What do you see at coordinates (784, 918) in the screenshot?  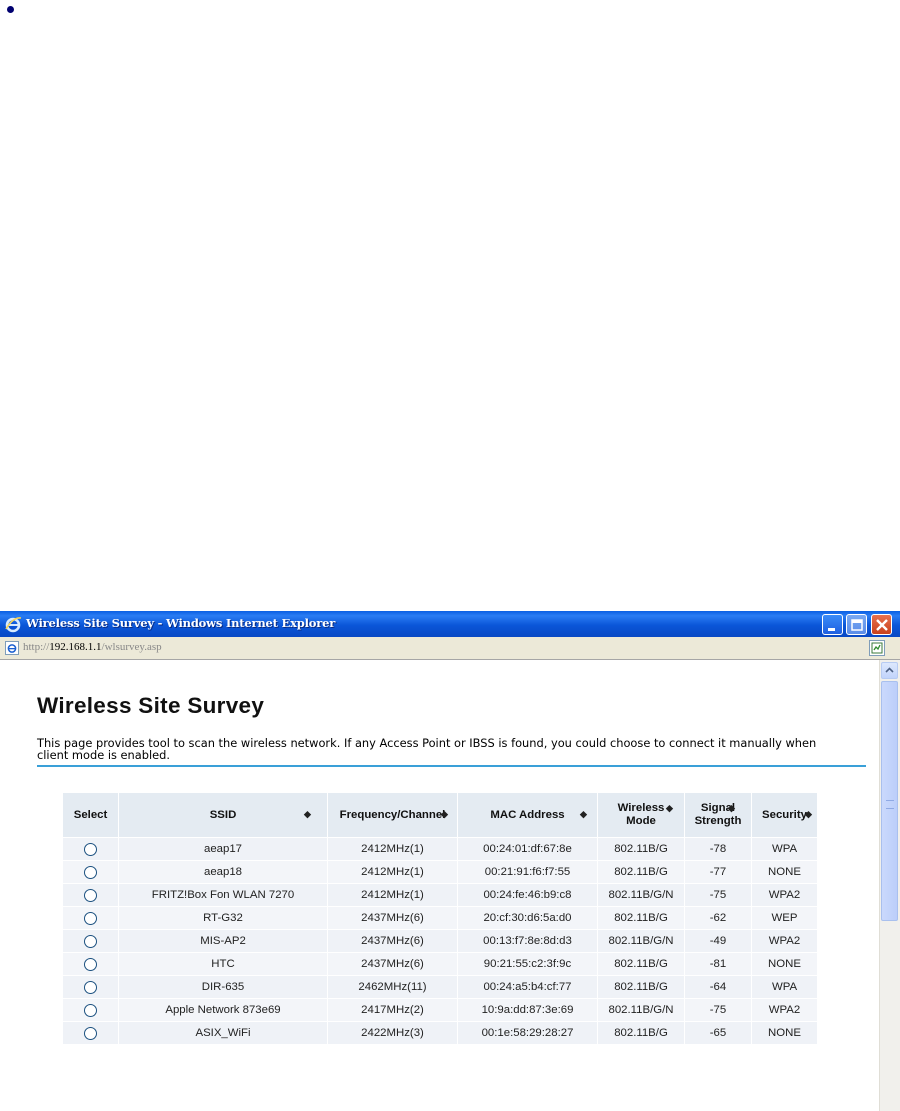 I see `security-cell: WEP` at bounding box center [784, 918].